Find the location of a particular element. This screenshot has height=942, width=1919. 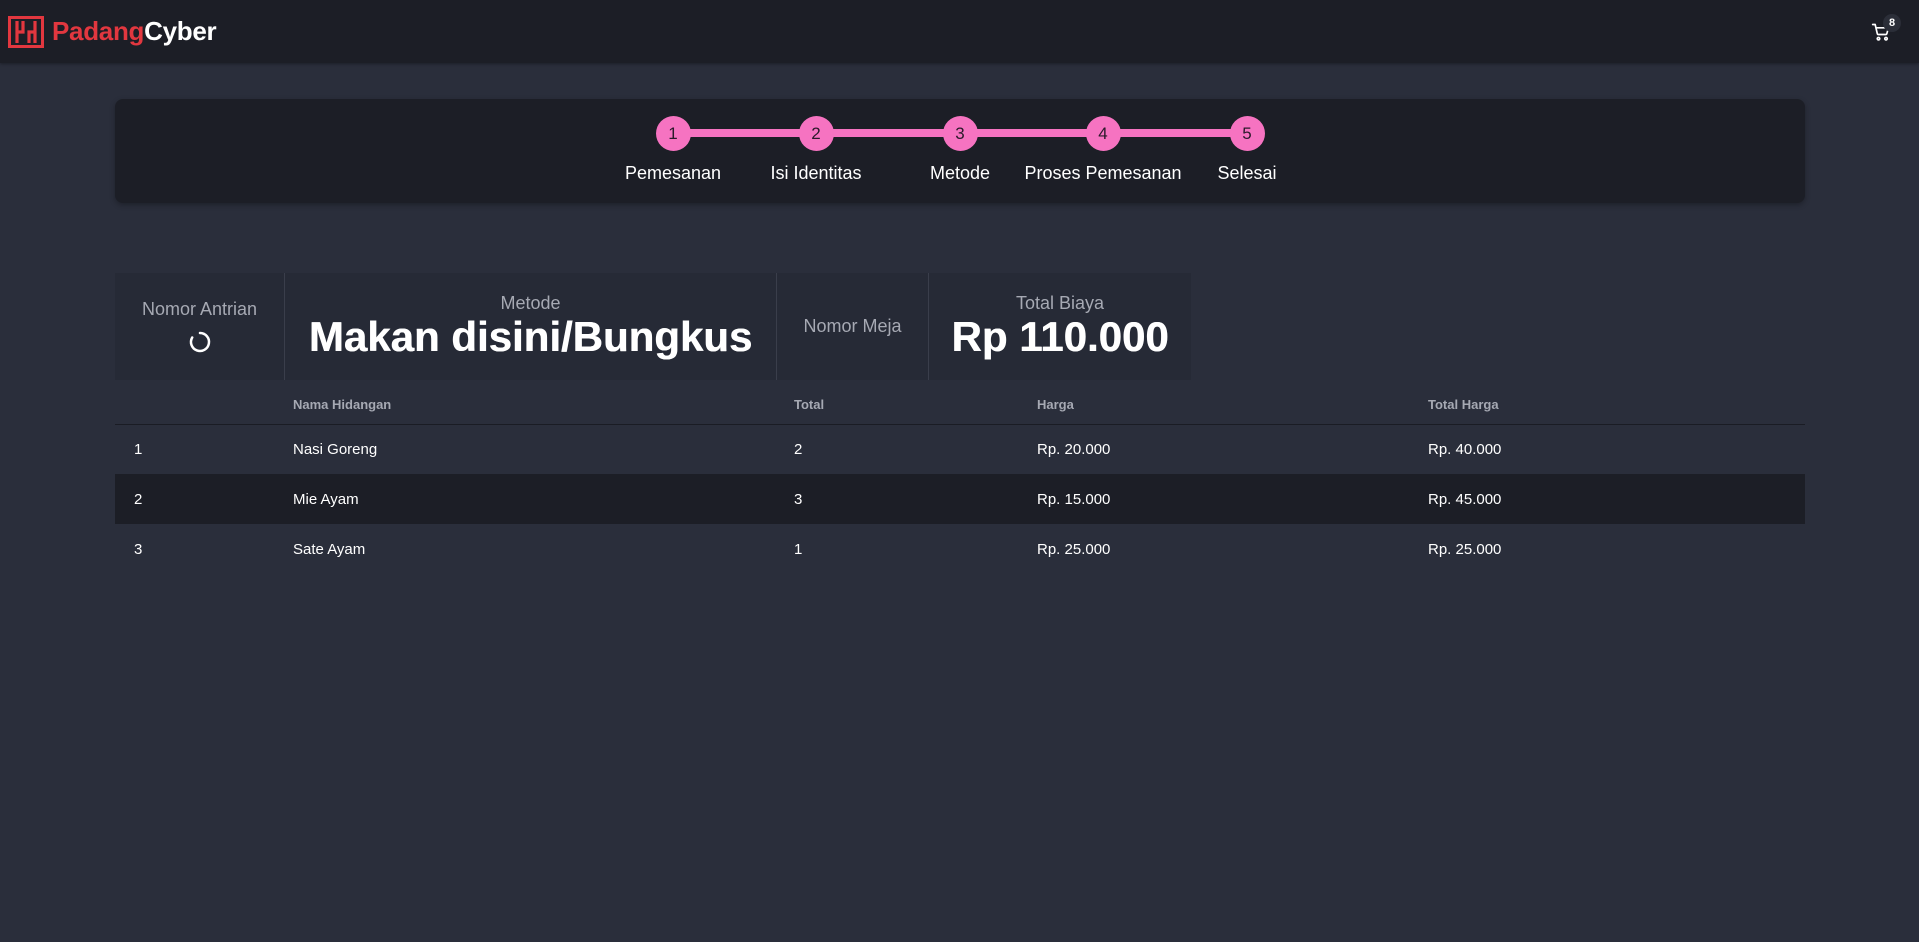

step-pemesanan: 1 Pemesanan is located at coordinates (673, 150).